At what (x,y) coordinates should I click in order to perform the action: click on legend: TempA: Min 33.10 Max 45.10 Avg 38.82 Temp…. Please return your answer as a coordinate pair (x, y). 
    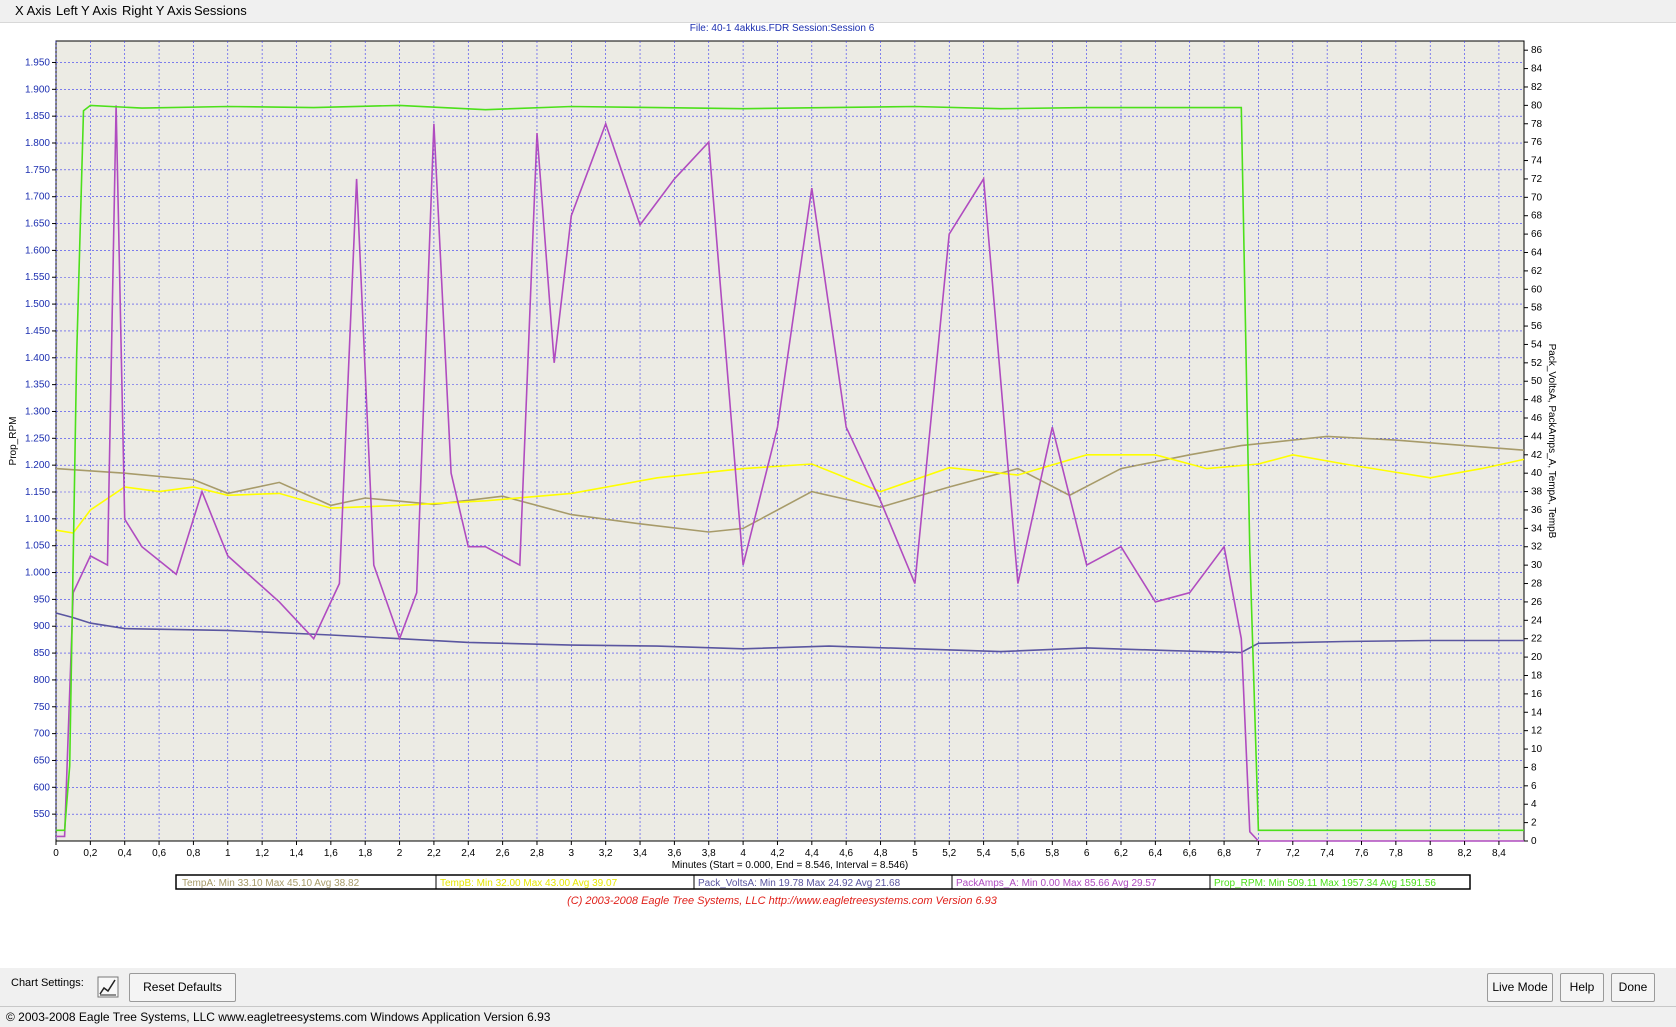
    Looking at the image, I should click on (823, 882).